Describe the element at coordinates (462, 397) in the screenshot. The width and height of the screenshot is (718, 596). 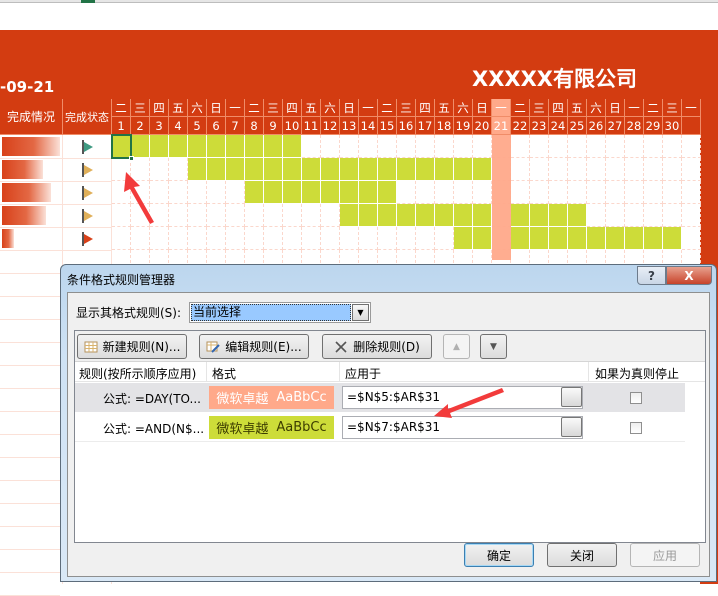
I see `applies-to-input: =$N$5:$AR$31` at that location.